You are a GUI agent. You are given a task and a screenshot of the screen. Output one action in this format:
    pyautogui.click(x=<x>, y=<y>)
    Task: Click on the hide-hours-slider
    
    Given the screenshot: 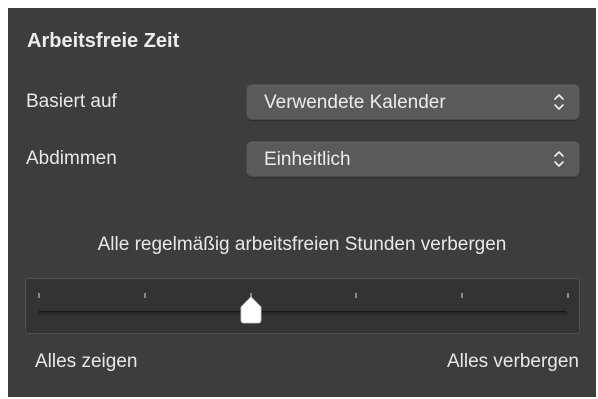 What is the action you would take?
    pyautogui.click(x=302, y=306)
    